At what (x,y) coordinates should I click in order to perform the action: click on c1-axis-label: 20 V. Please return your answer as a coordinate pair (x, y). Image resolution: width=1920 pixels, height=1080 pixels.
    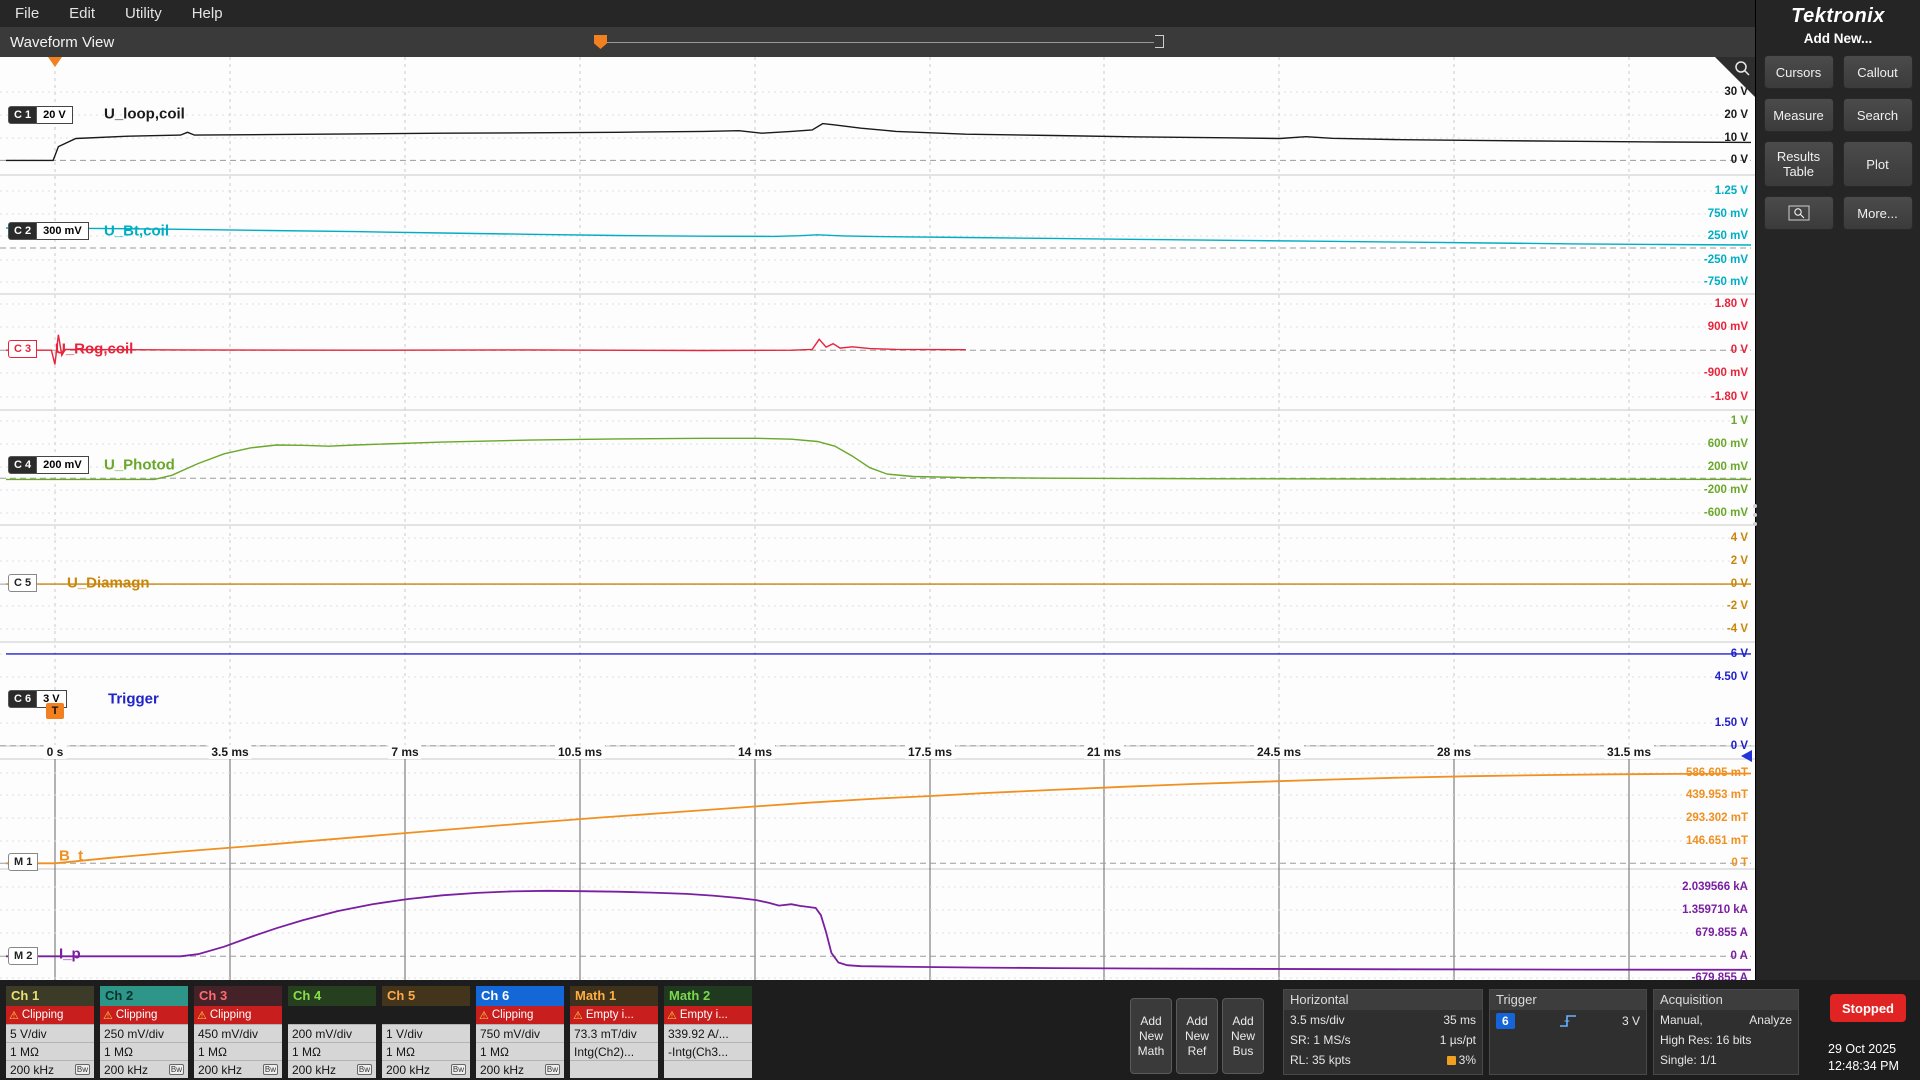
    Looking at the image, I should click on (1736, 115).